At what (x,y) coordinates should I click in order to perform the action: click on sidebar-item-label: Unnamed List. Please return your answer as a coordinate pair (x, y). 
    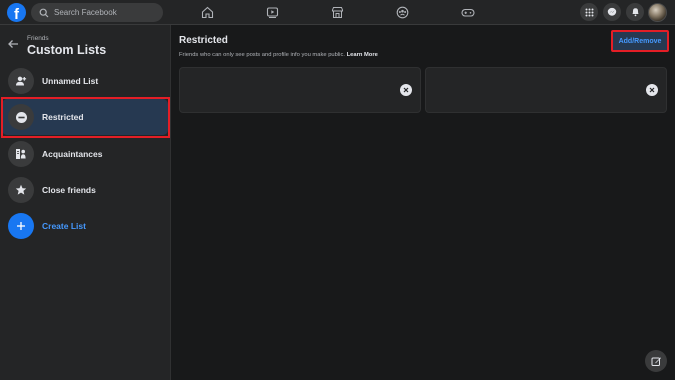
    Looking at the image, I should click on (70, 81).